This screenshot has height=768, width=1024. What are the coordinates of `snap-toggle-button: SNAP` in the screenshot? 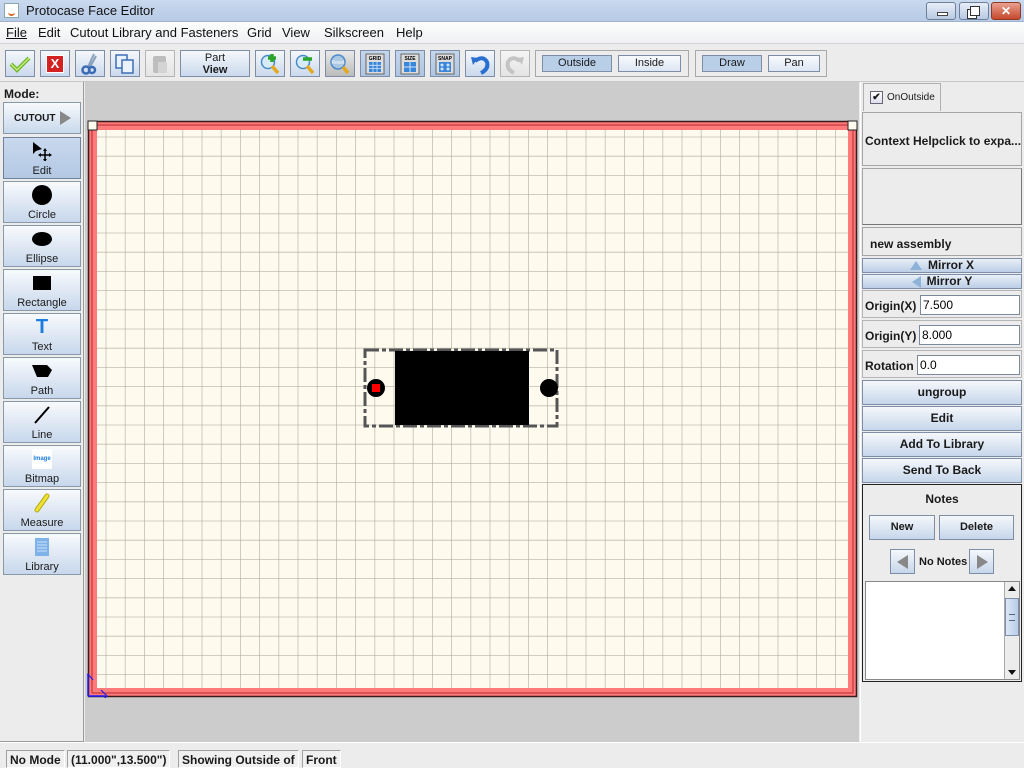 It's located at (445, 63).